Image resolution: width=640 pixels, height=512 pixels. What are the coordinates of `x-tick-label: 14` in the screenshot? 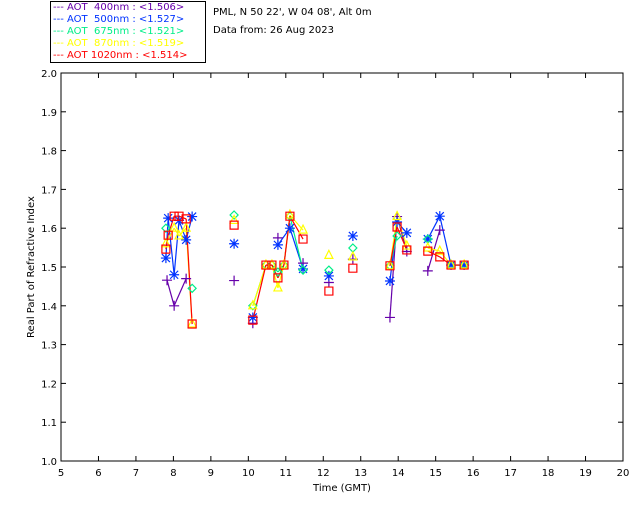 It's located at (398, 473).